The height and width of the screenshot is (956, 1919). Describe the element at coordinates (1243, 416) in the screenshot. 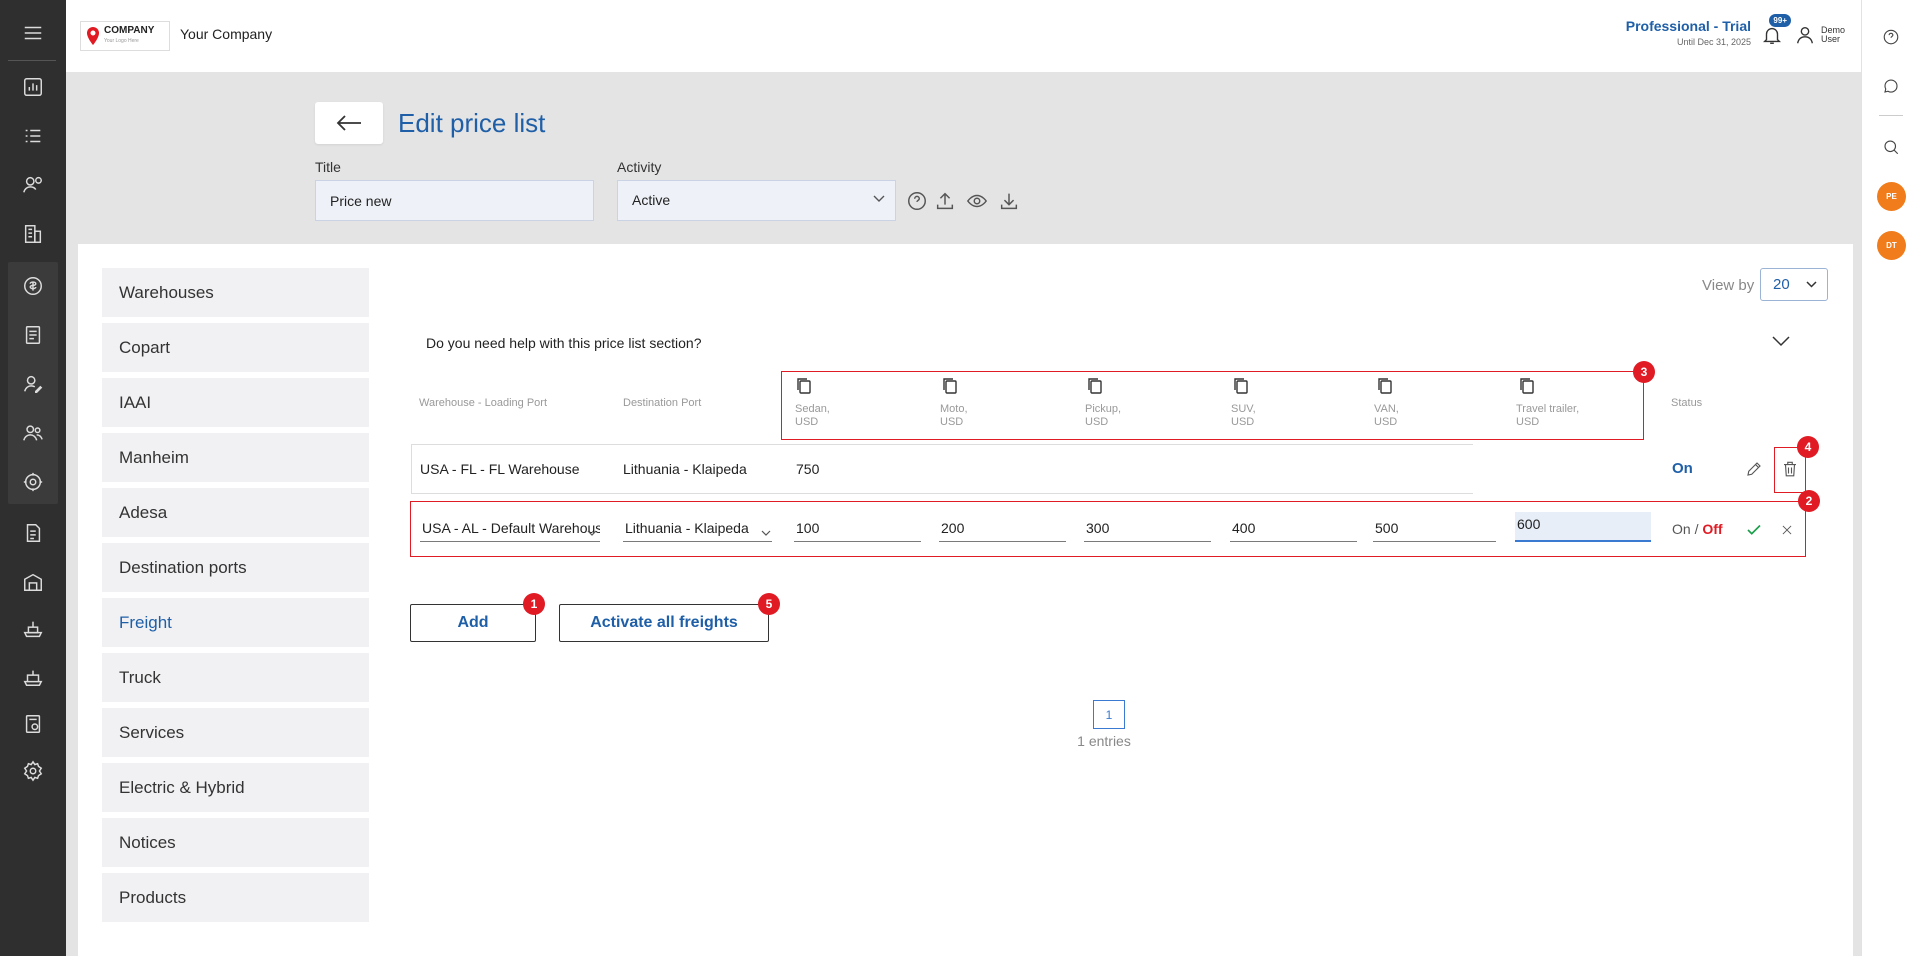

I see `col-header-suv: SUV, USD` at that location.